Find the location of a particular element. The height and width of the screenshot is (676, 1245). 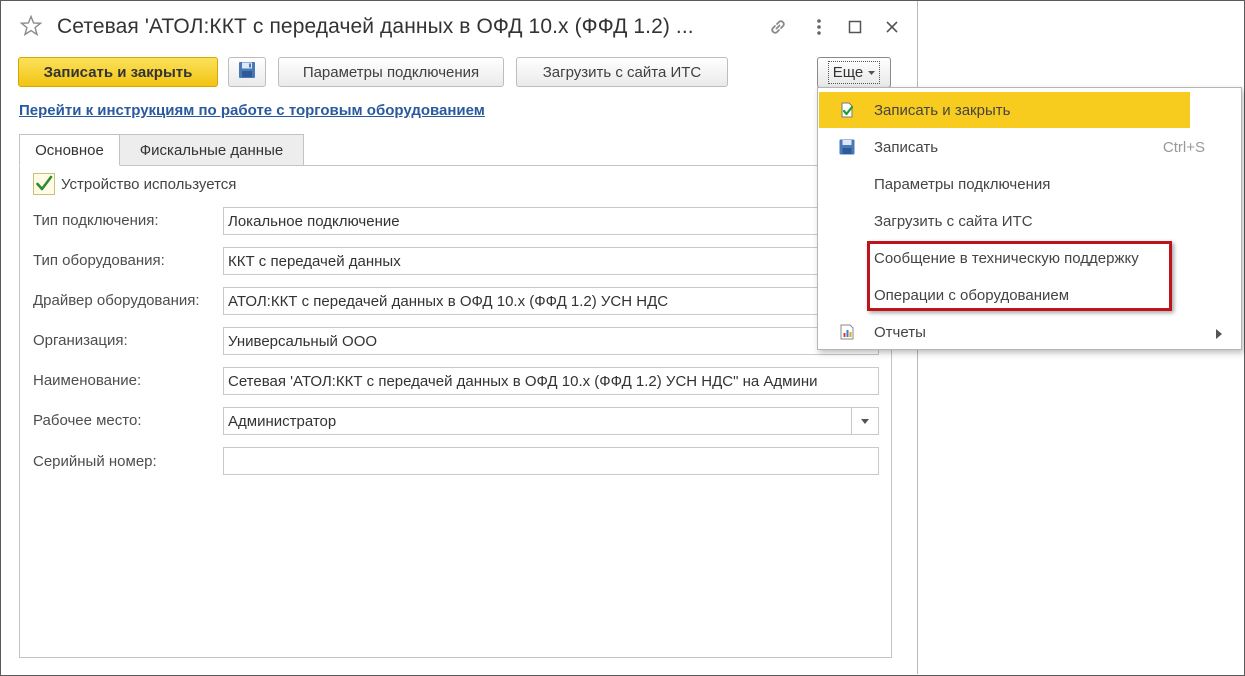

more-button-inner: Еще is located at coordinates (854, 72).